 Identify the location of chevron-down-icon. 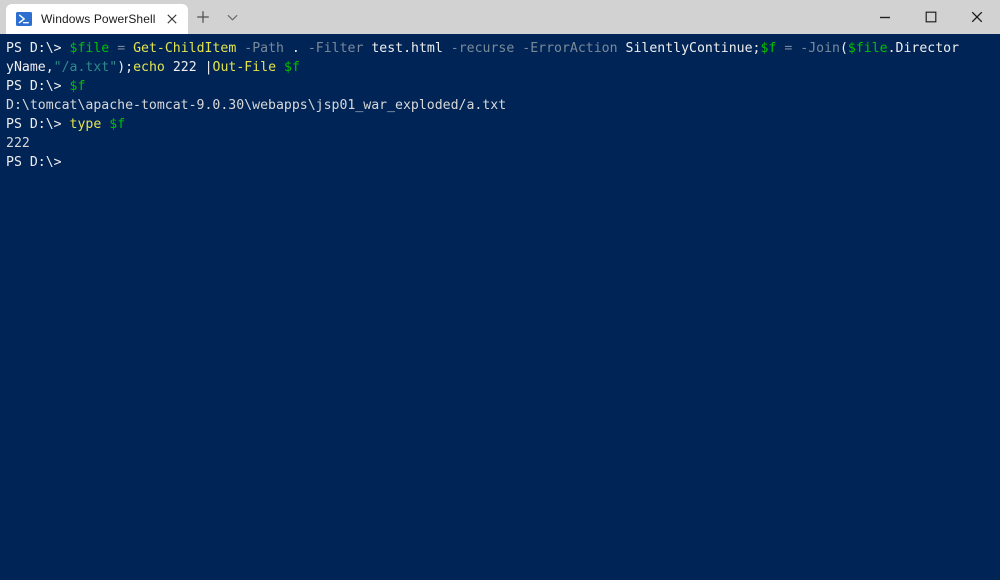
(232, 17).